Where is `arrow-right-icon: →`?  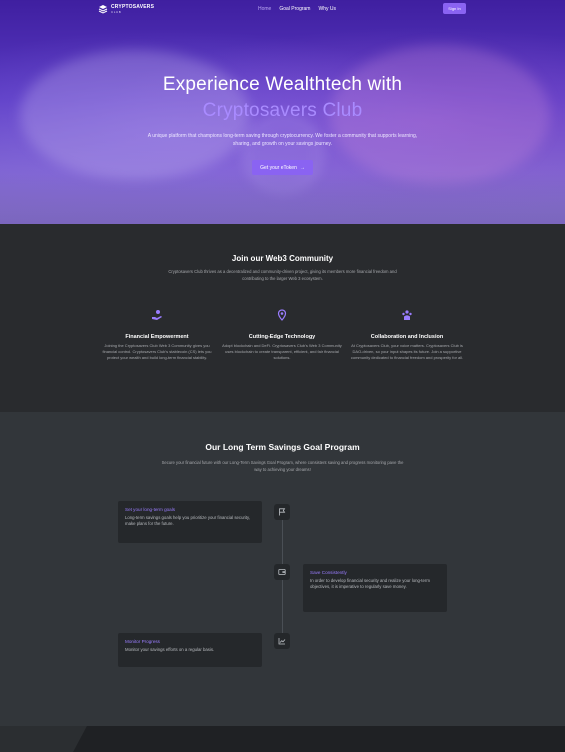
arrow-right-icon: → is located at coordinates (302, 167).